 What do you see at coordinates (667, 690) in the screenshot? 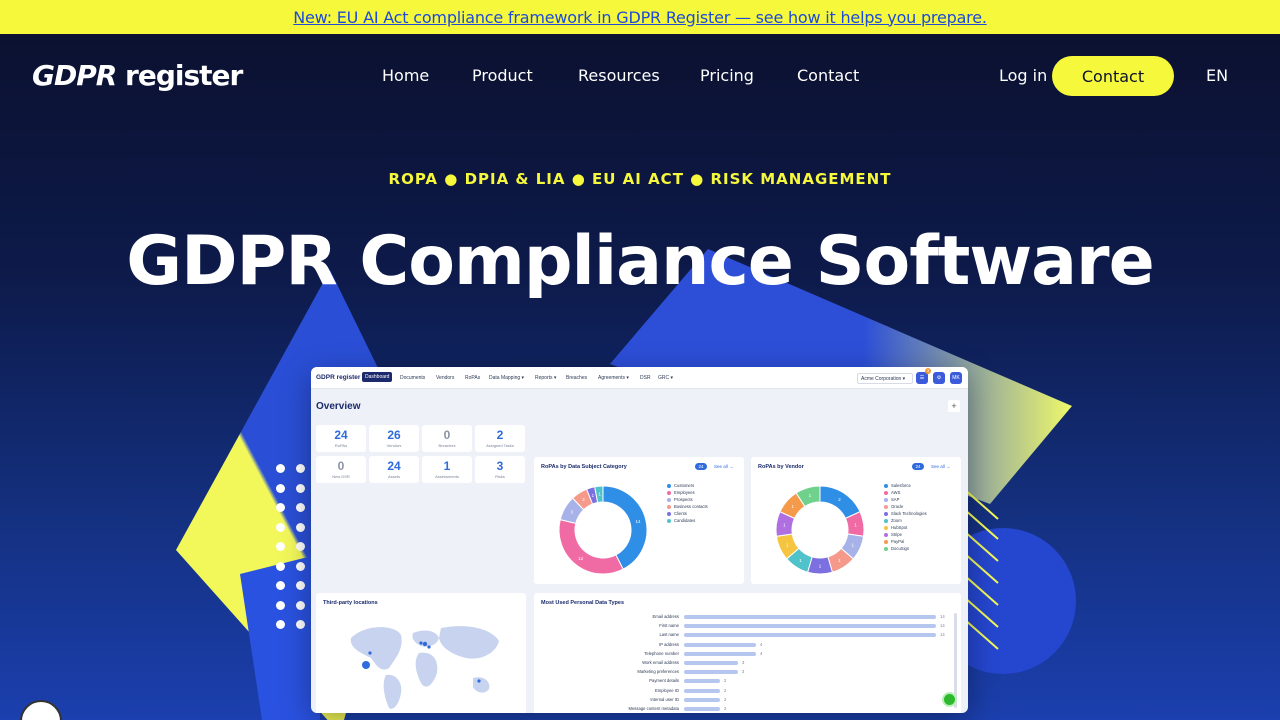
I see `data-type-label: Employee ID` at bounding box center [667, 690].